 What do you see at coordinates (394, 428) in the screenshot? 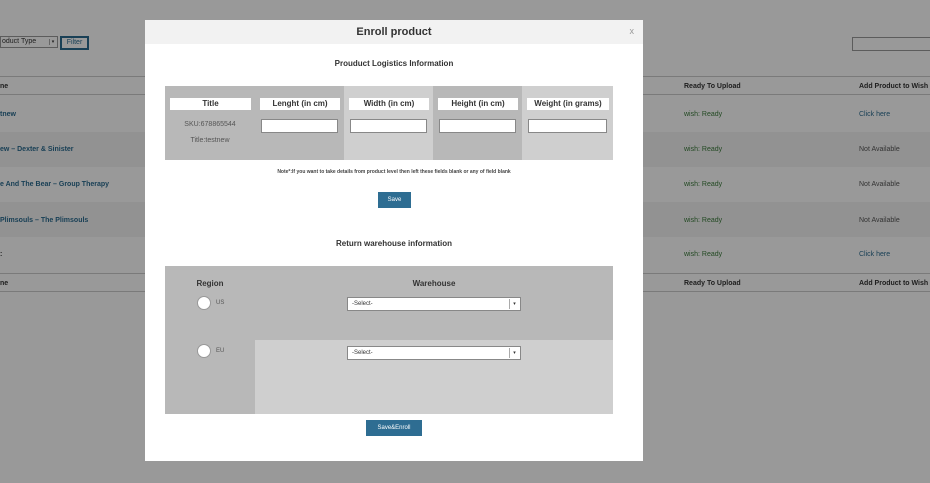
I see `save-enroll-button: Save&Enroll` at bounding box center [394, 428].